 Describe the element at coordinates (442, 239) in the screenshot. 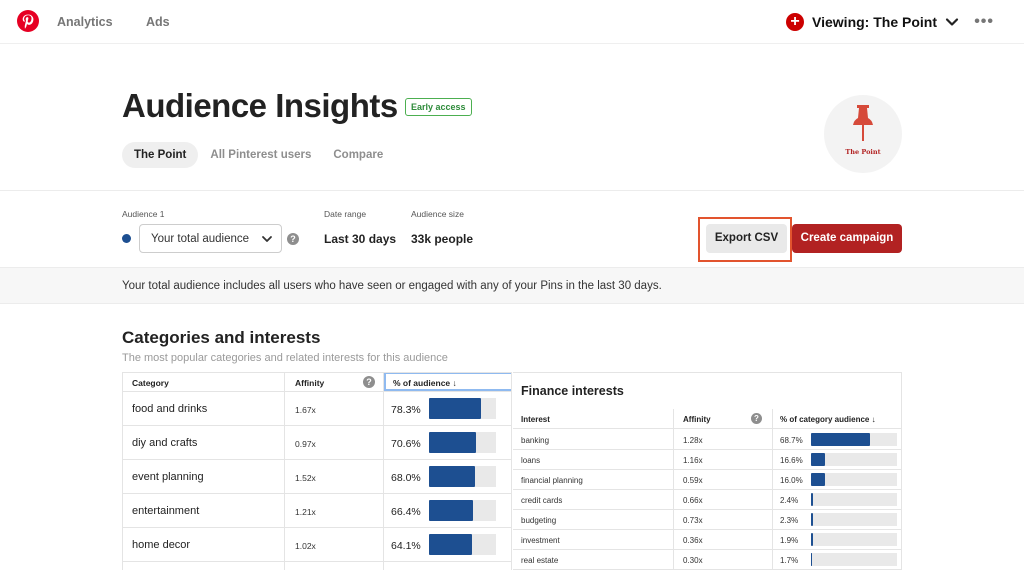

I see `audience-size-value: 33k people` at that location.